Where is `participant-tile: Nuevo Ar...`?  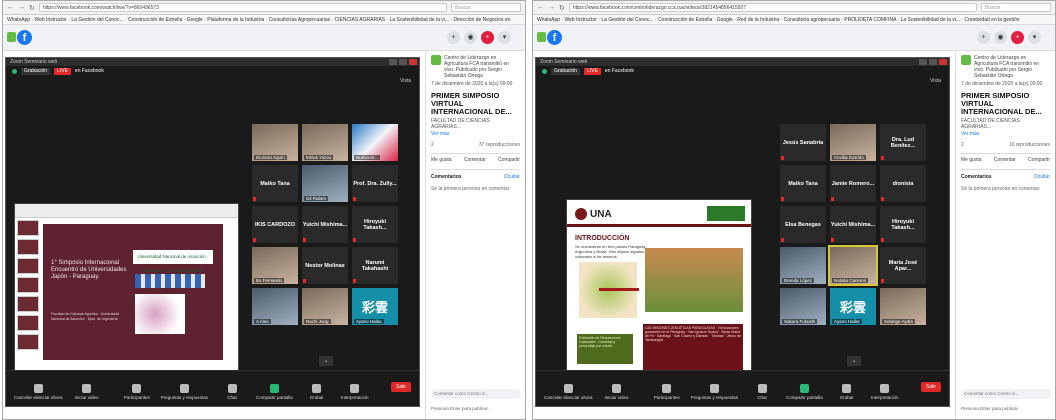
participant-tile: Nuevo Ar... is located at coordinates (375, 142).